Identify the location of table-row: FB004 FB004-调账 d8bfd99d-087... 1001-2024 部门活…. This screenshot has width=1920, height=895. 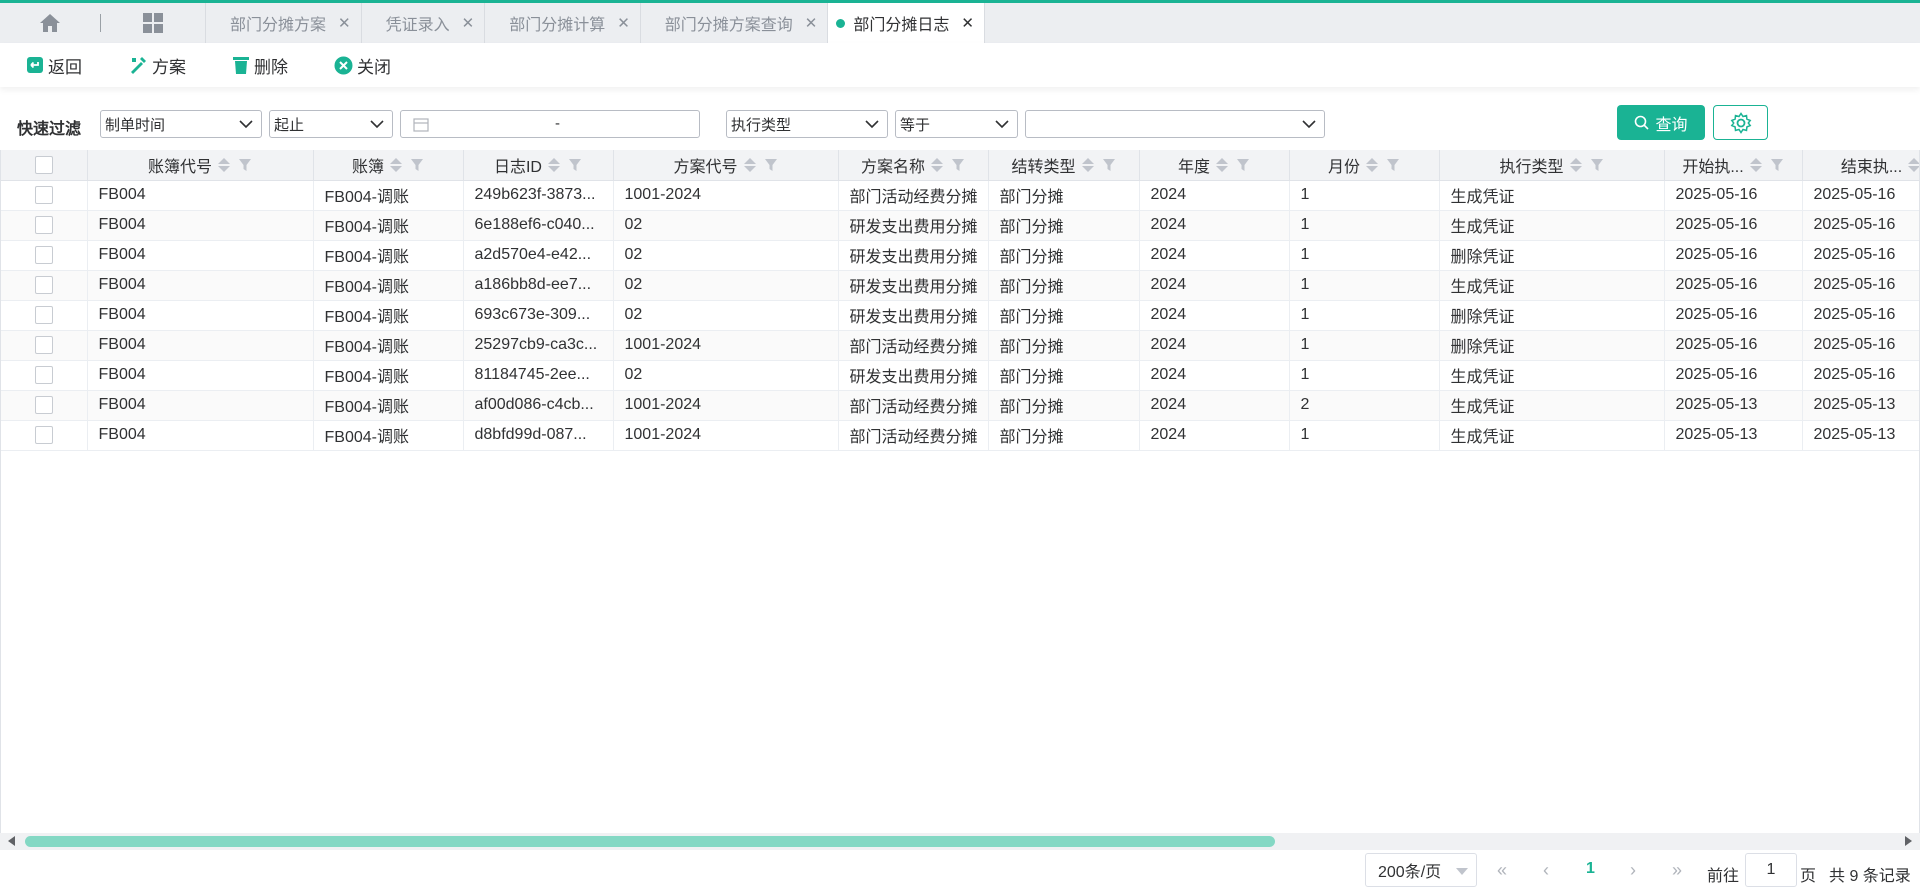
(960, 435).